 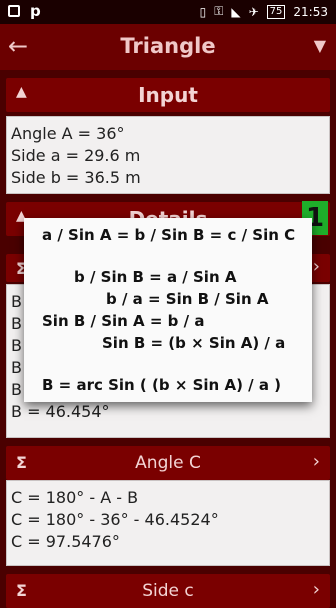 What do you see at coordinates (276, 11) in the screenshot?
I see `battery-icon: 75` at bounding box center [276, 11].